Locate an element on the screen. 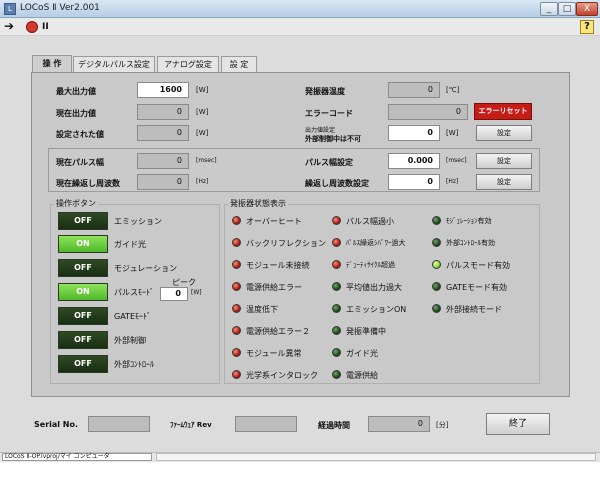 The image size is (600, 480). current-rep-freq-unit: [Hz] is located at coordinates (202, 181).